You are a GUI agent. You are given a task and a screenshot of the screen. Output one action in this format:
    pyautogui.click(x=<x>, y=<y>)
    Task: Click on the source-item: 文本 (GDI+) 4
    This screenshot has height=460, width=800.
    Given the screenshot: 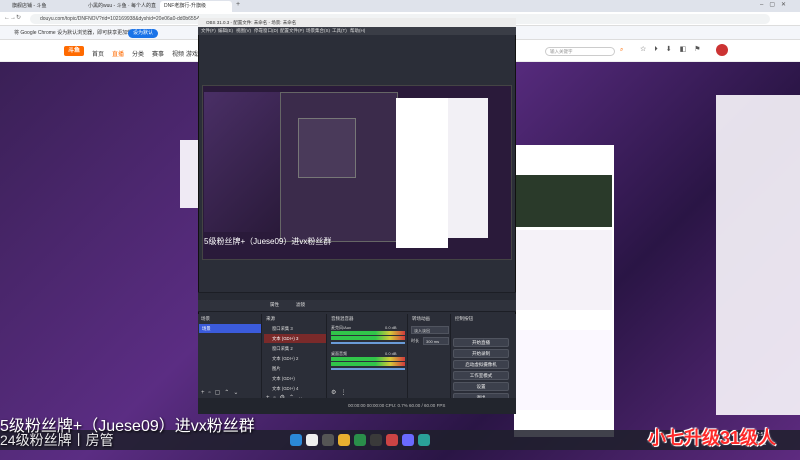 What is the action you would take?
    pyautogui.click(x=295, y=388)
    